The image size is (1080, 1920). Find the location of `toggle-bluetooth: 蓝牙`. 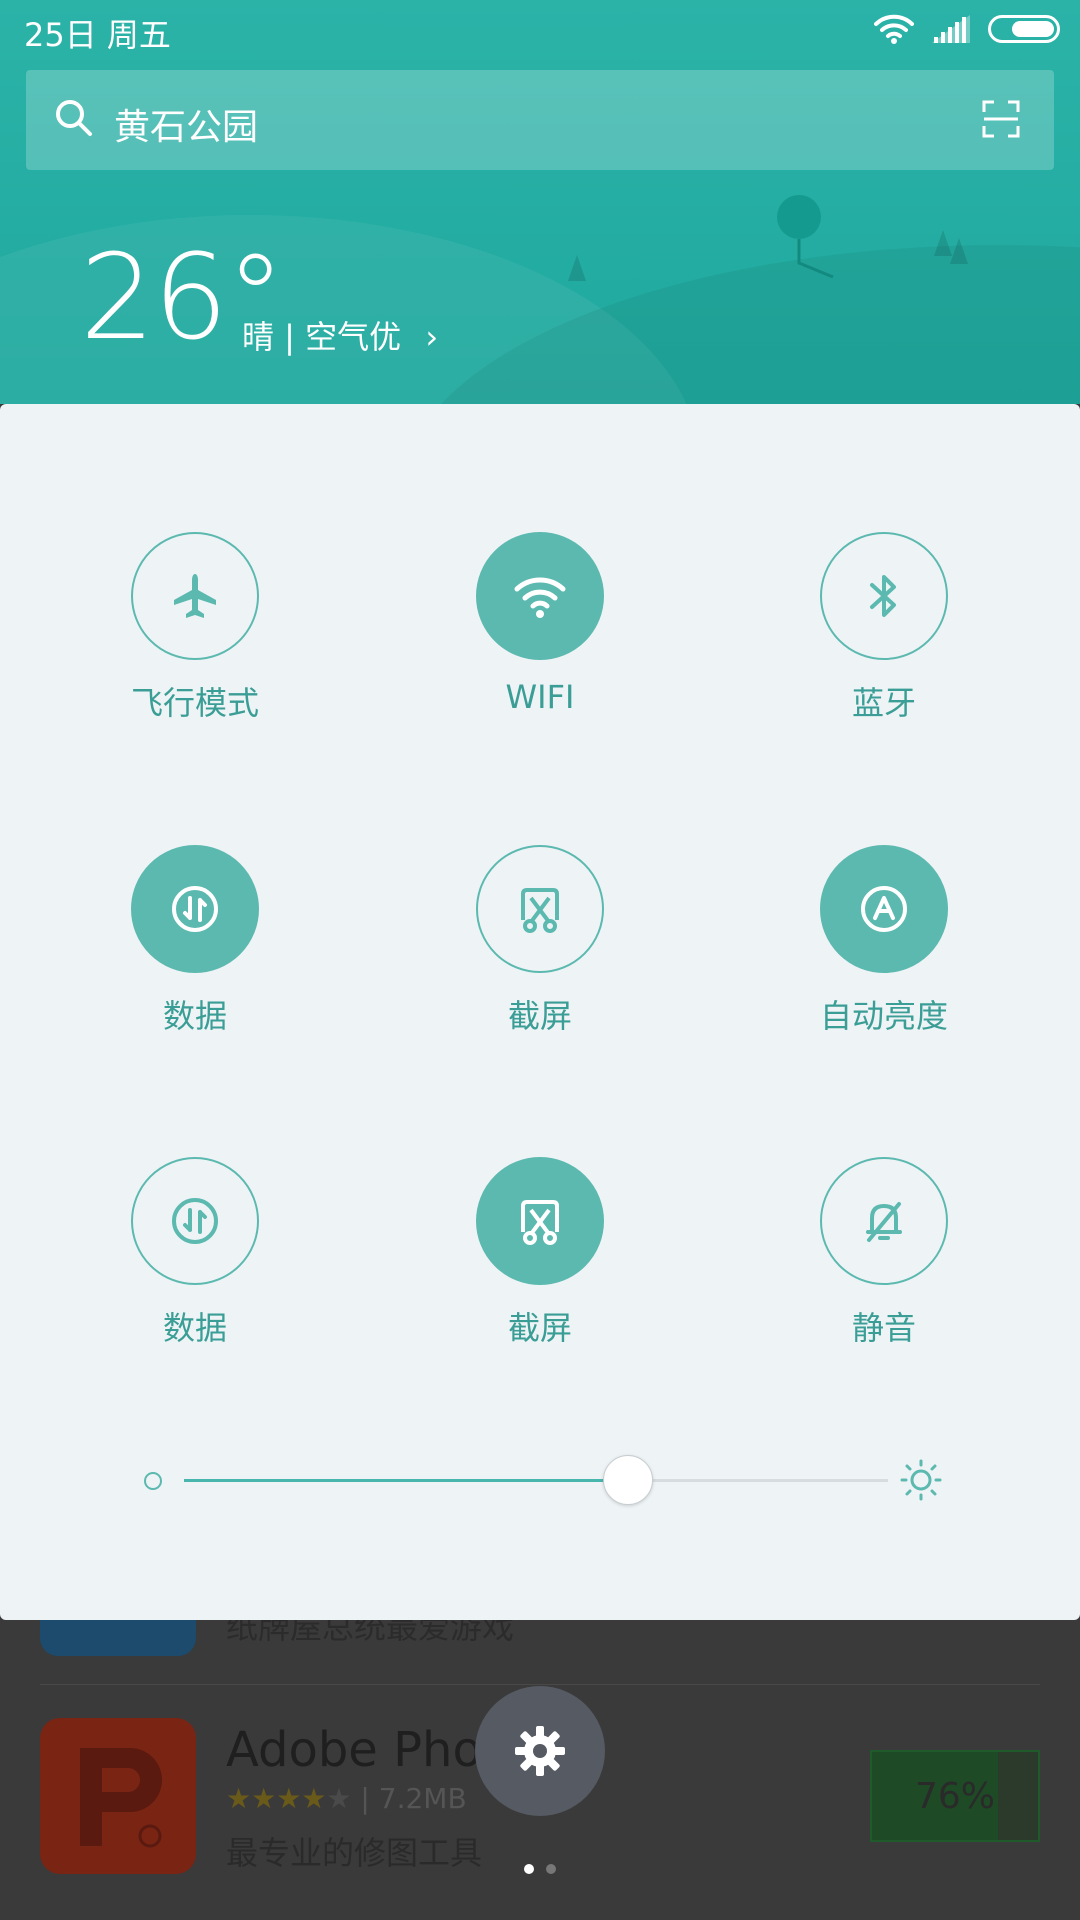

toggle-bluetooth: 蓝牙 is located at coordinates (884, 628).